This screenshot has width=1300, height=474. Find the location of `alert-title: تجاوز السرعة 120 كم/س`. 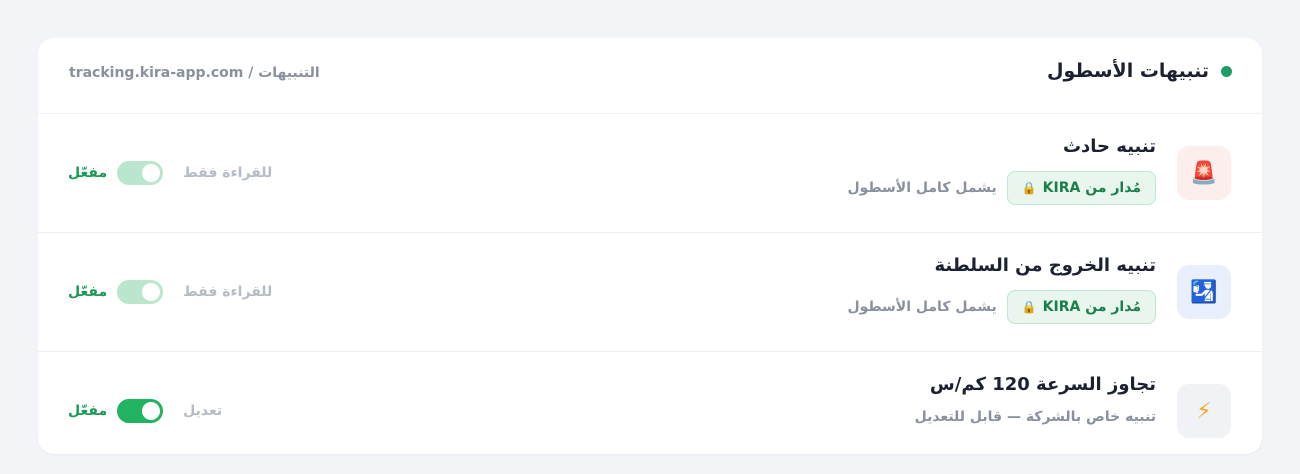

alert-title: تجاوز السرعة 120 كم/س is located at coordinates (1042, 384).